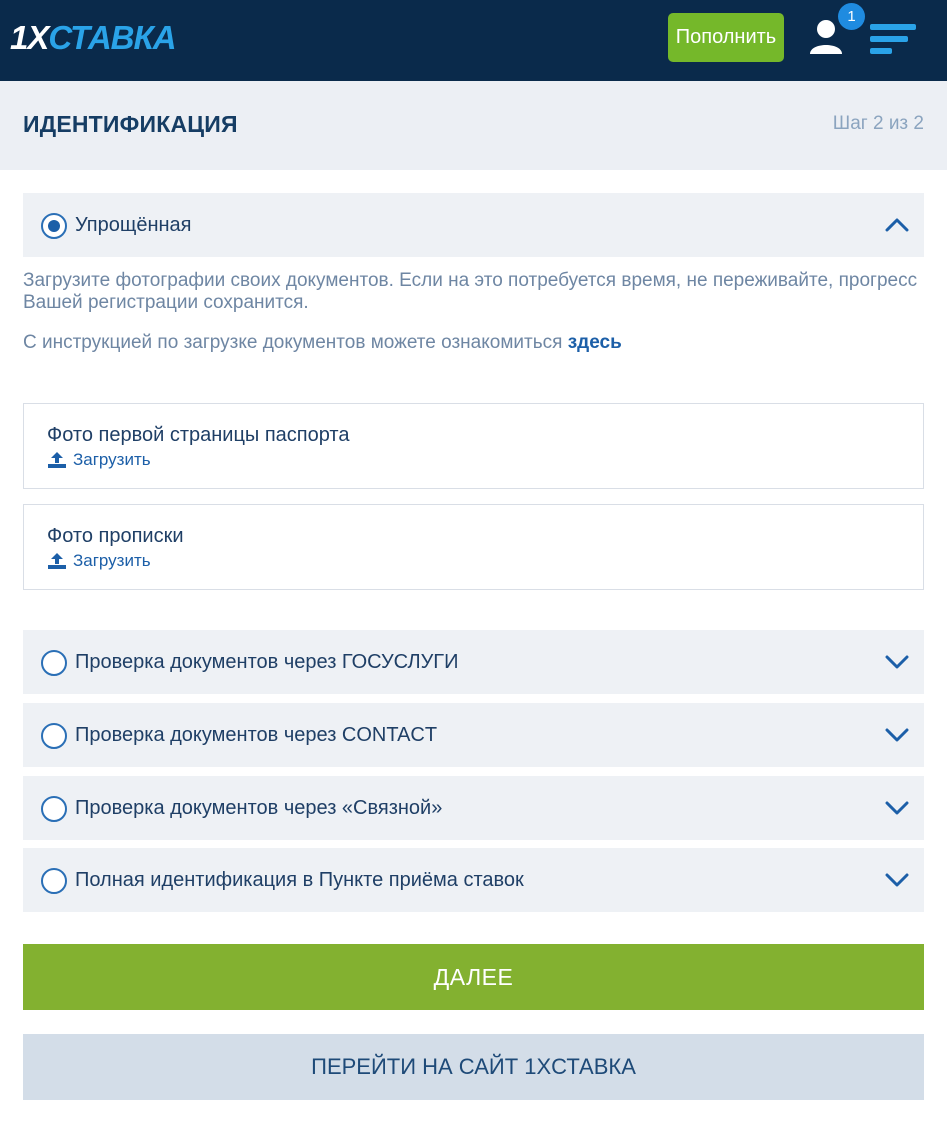 Image resolution: width=947 pixels, height=1122 pixels. Describe the element at coordinates (897, 224) in the screenshot. I see `chevron-up-icon` at that location.